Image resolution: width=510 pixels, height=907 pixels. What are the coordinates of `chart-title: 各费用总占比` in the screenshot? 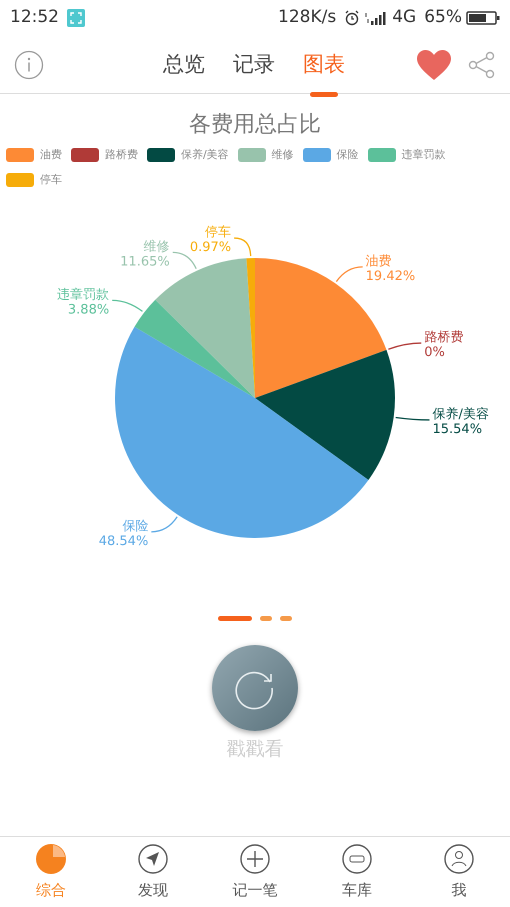 It's located at (255, 124).